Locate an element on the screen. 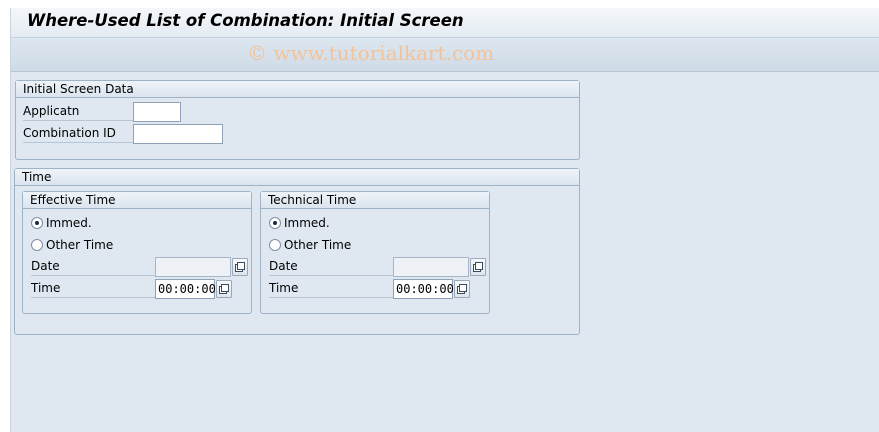 The width and height of the screenshot is (879, 432). technical-date-label: Date is located at coordinates (331, 267).